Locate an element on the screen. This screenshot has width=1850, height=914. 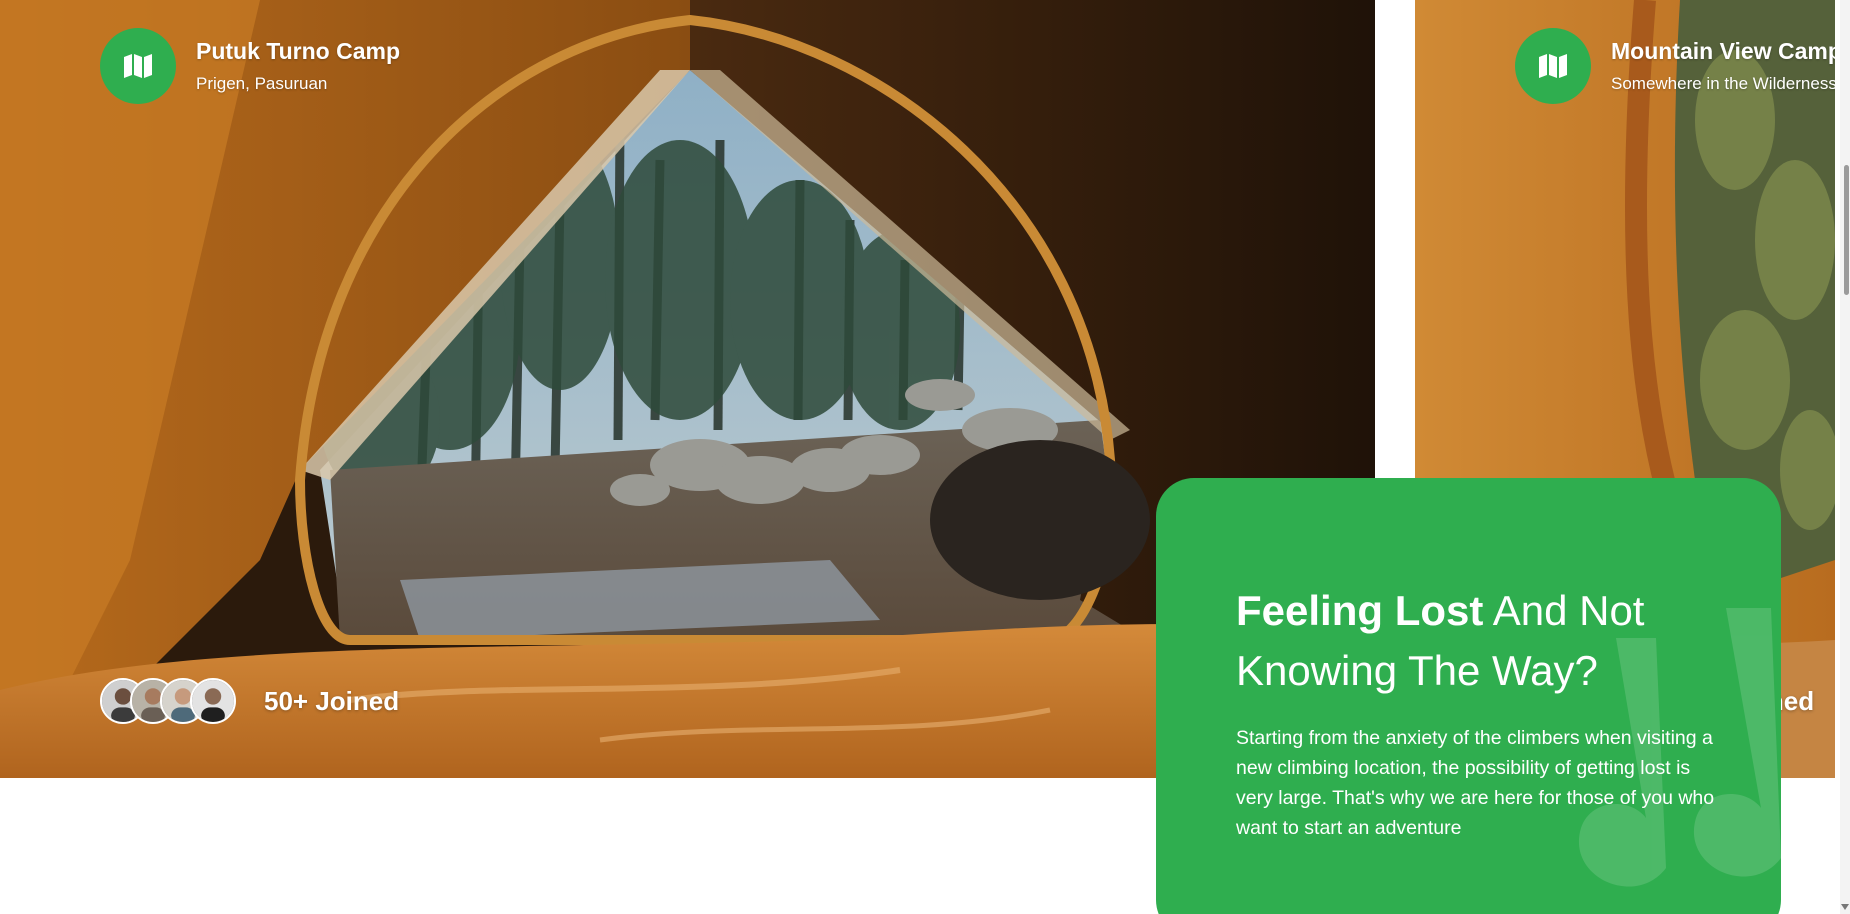
info-heading-strong: Feeling Lost is located at coordinates (1360, 610).